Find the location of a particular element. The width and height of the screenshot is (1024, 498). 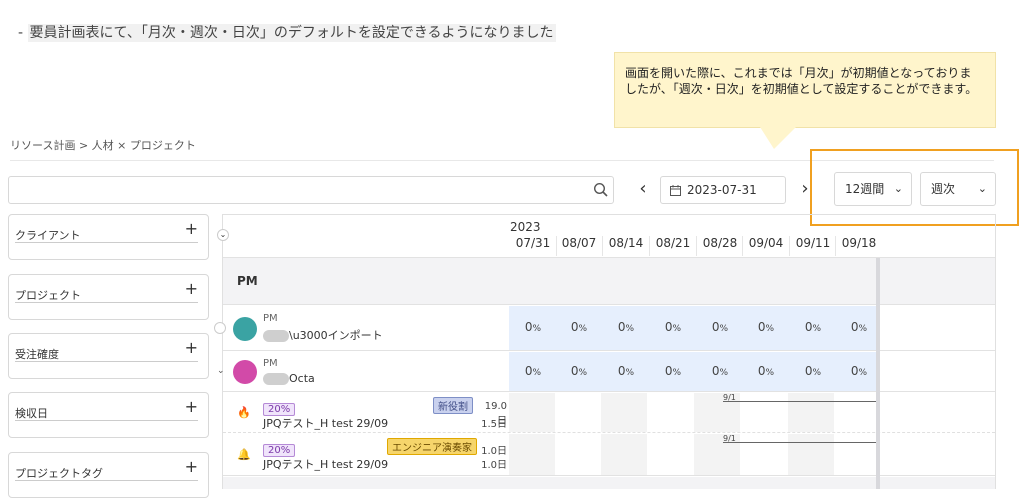

days-total: 1.0日 is located at coordinates (494, 451).